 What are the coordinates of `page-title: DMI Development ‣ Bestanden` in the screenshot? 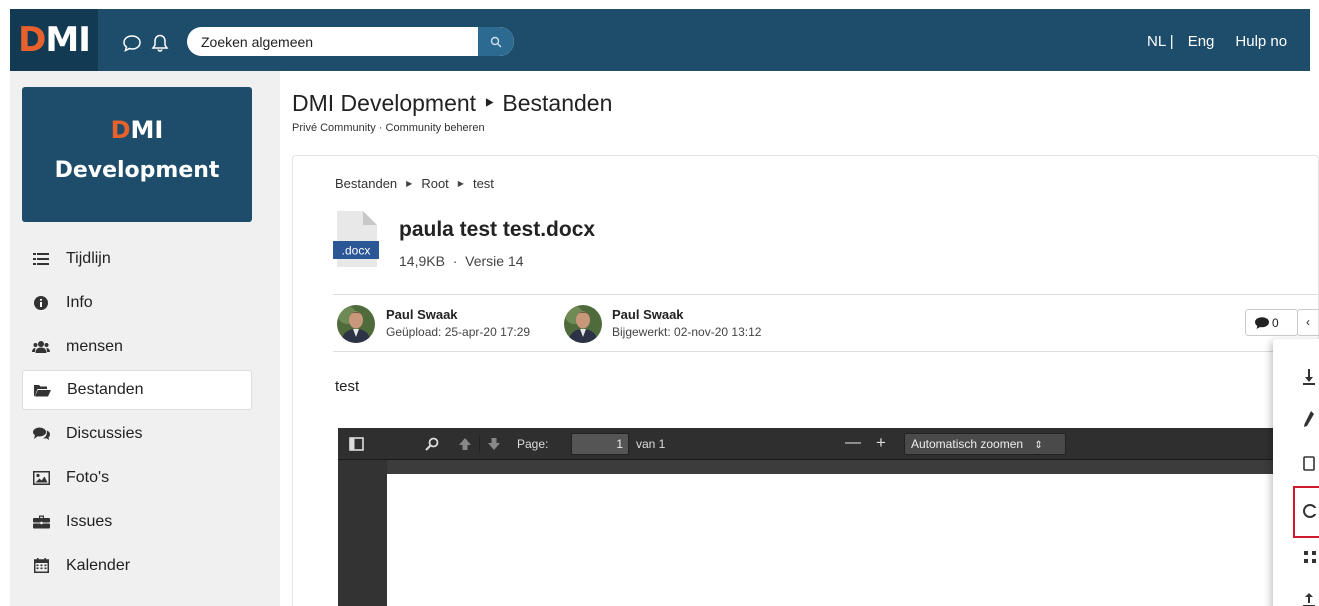 It's located at (452, 103).